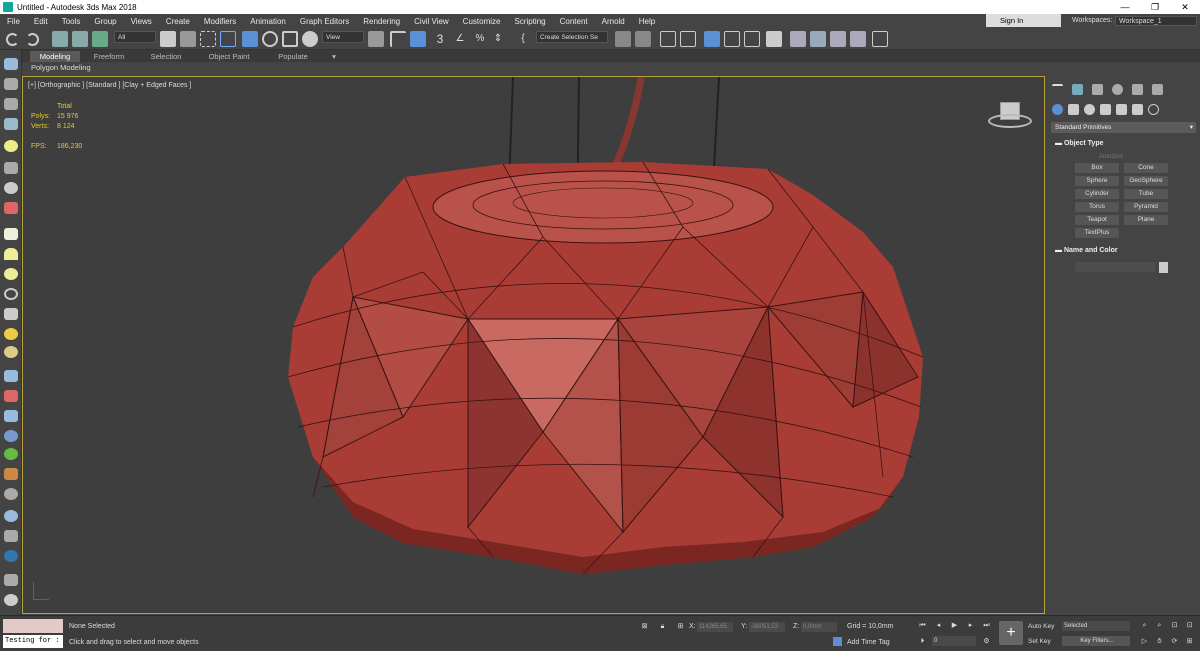 This screenshot has width=1200, height=651. I want to click on close-button: ✕, so click(1185, 7).